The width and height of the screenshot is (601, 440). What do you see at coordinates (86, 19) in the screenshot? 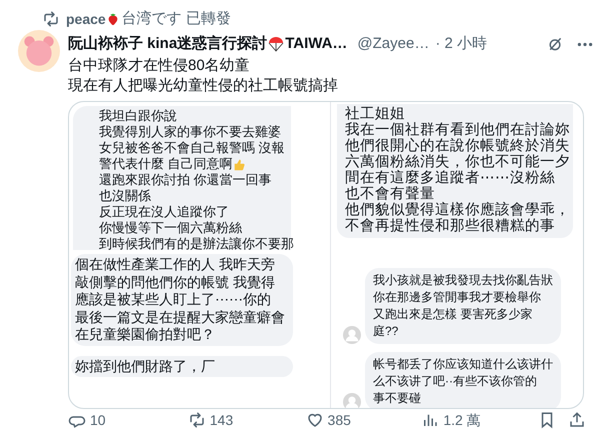
I see `reposter-name: peace` at bounding box center [86, 19].